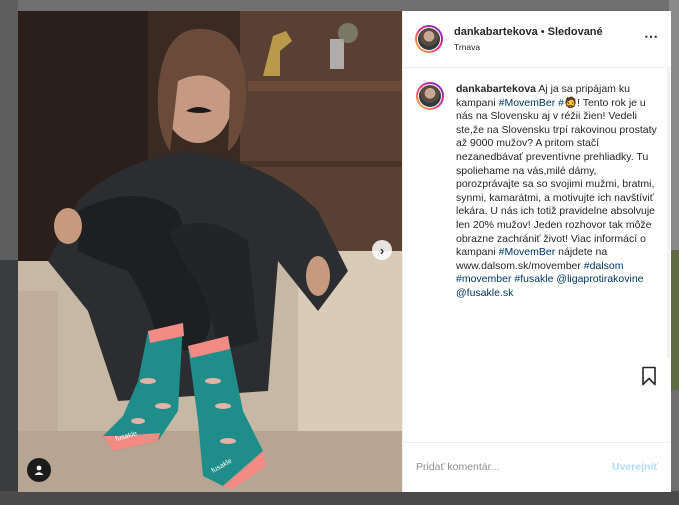 This screenshot has width=679, height=505. Describe the element at coordinates (567, 103) in the screenshot. I see `hashtag-link: #🧔` at that location.